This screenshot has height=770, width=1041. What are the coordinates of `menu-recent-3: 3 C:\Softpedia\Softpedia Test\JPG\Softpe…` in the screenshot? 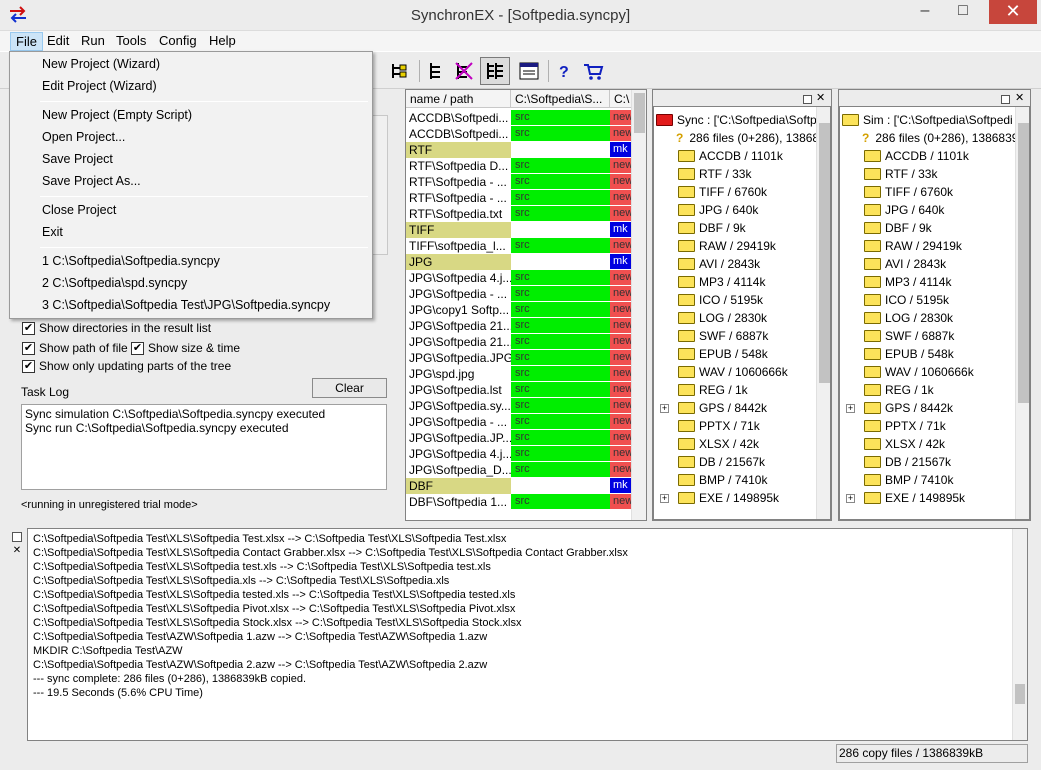 It's located at (186, 305).